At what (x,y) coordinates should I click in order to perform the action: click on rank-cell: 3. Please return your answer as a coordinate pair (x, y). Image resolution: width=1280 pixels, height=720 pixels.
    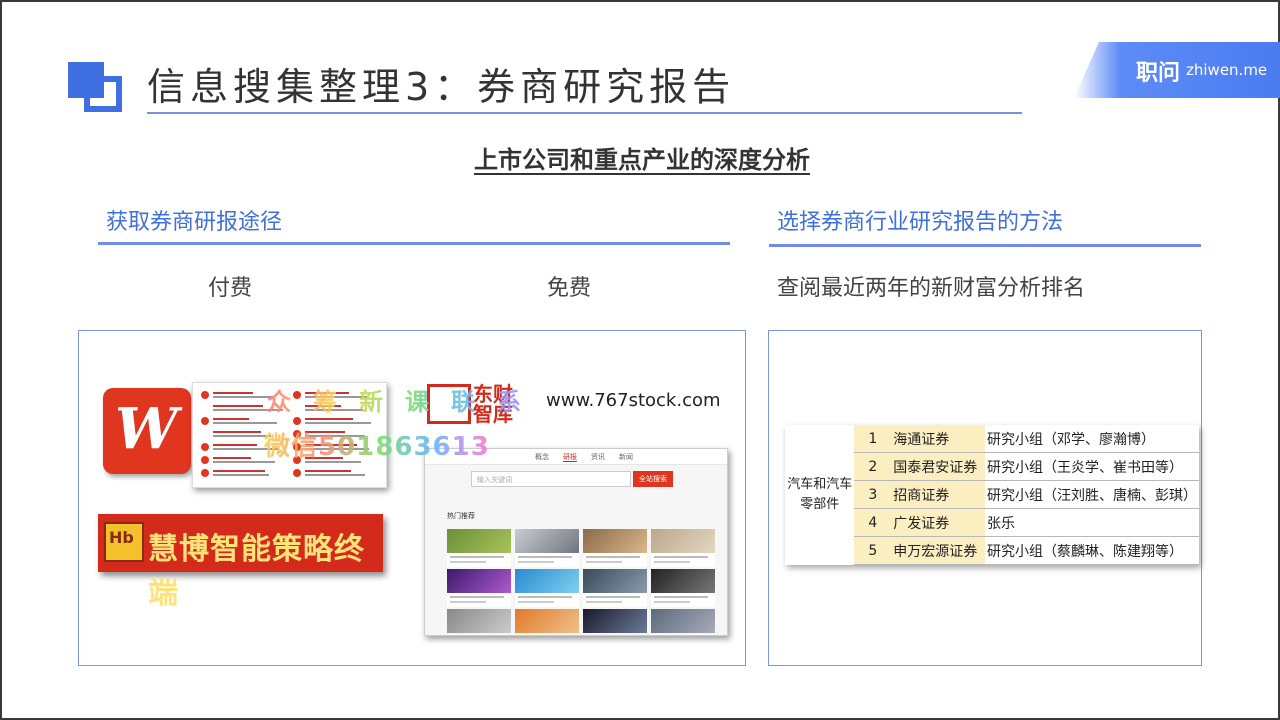
    Looking at the image, I should click on (873, 495).